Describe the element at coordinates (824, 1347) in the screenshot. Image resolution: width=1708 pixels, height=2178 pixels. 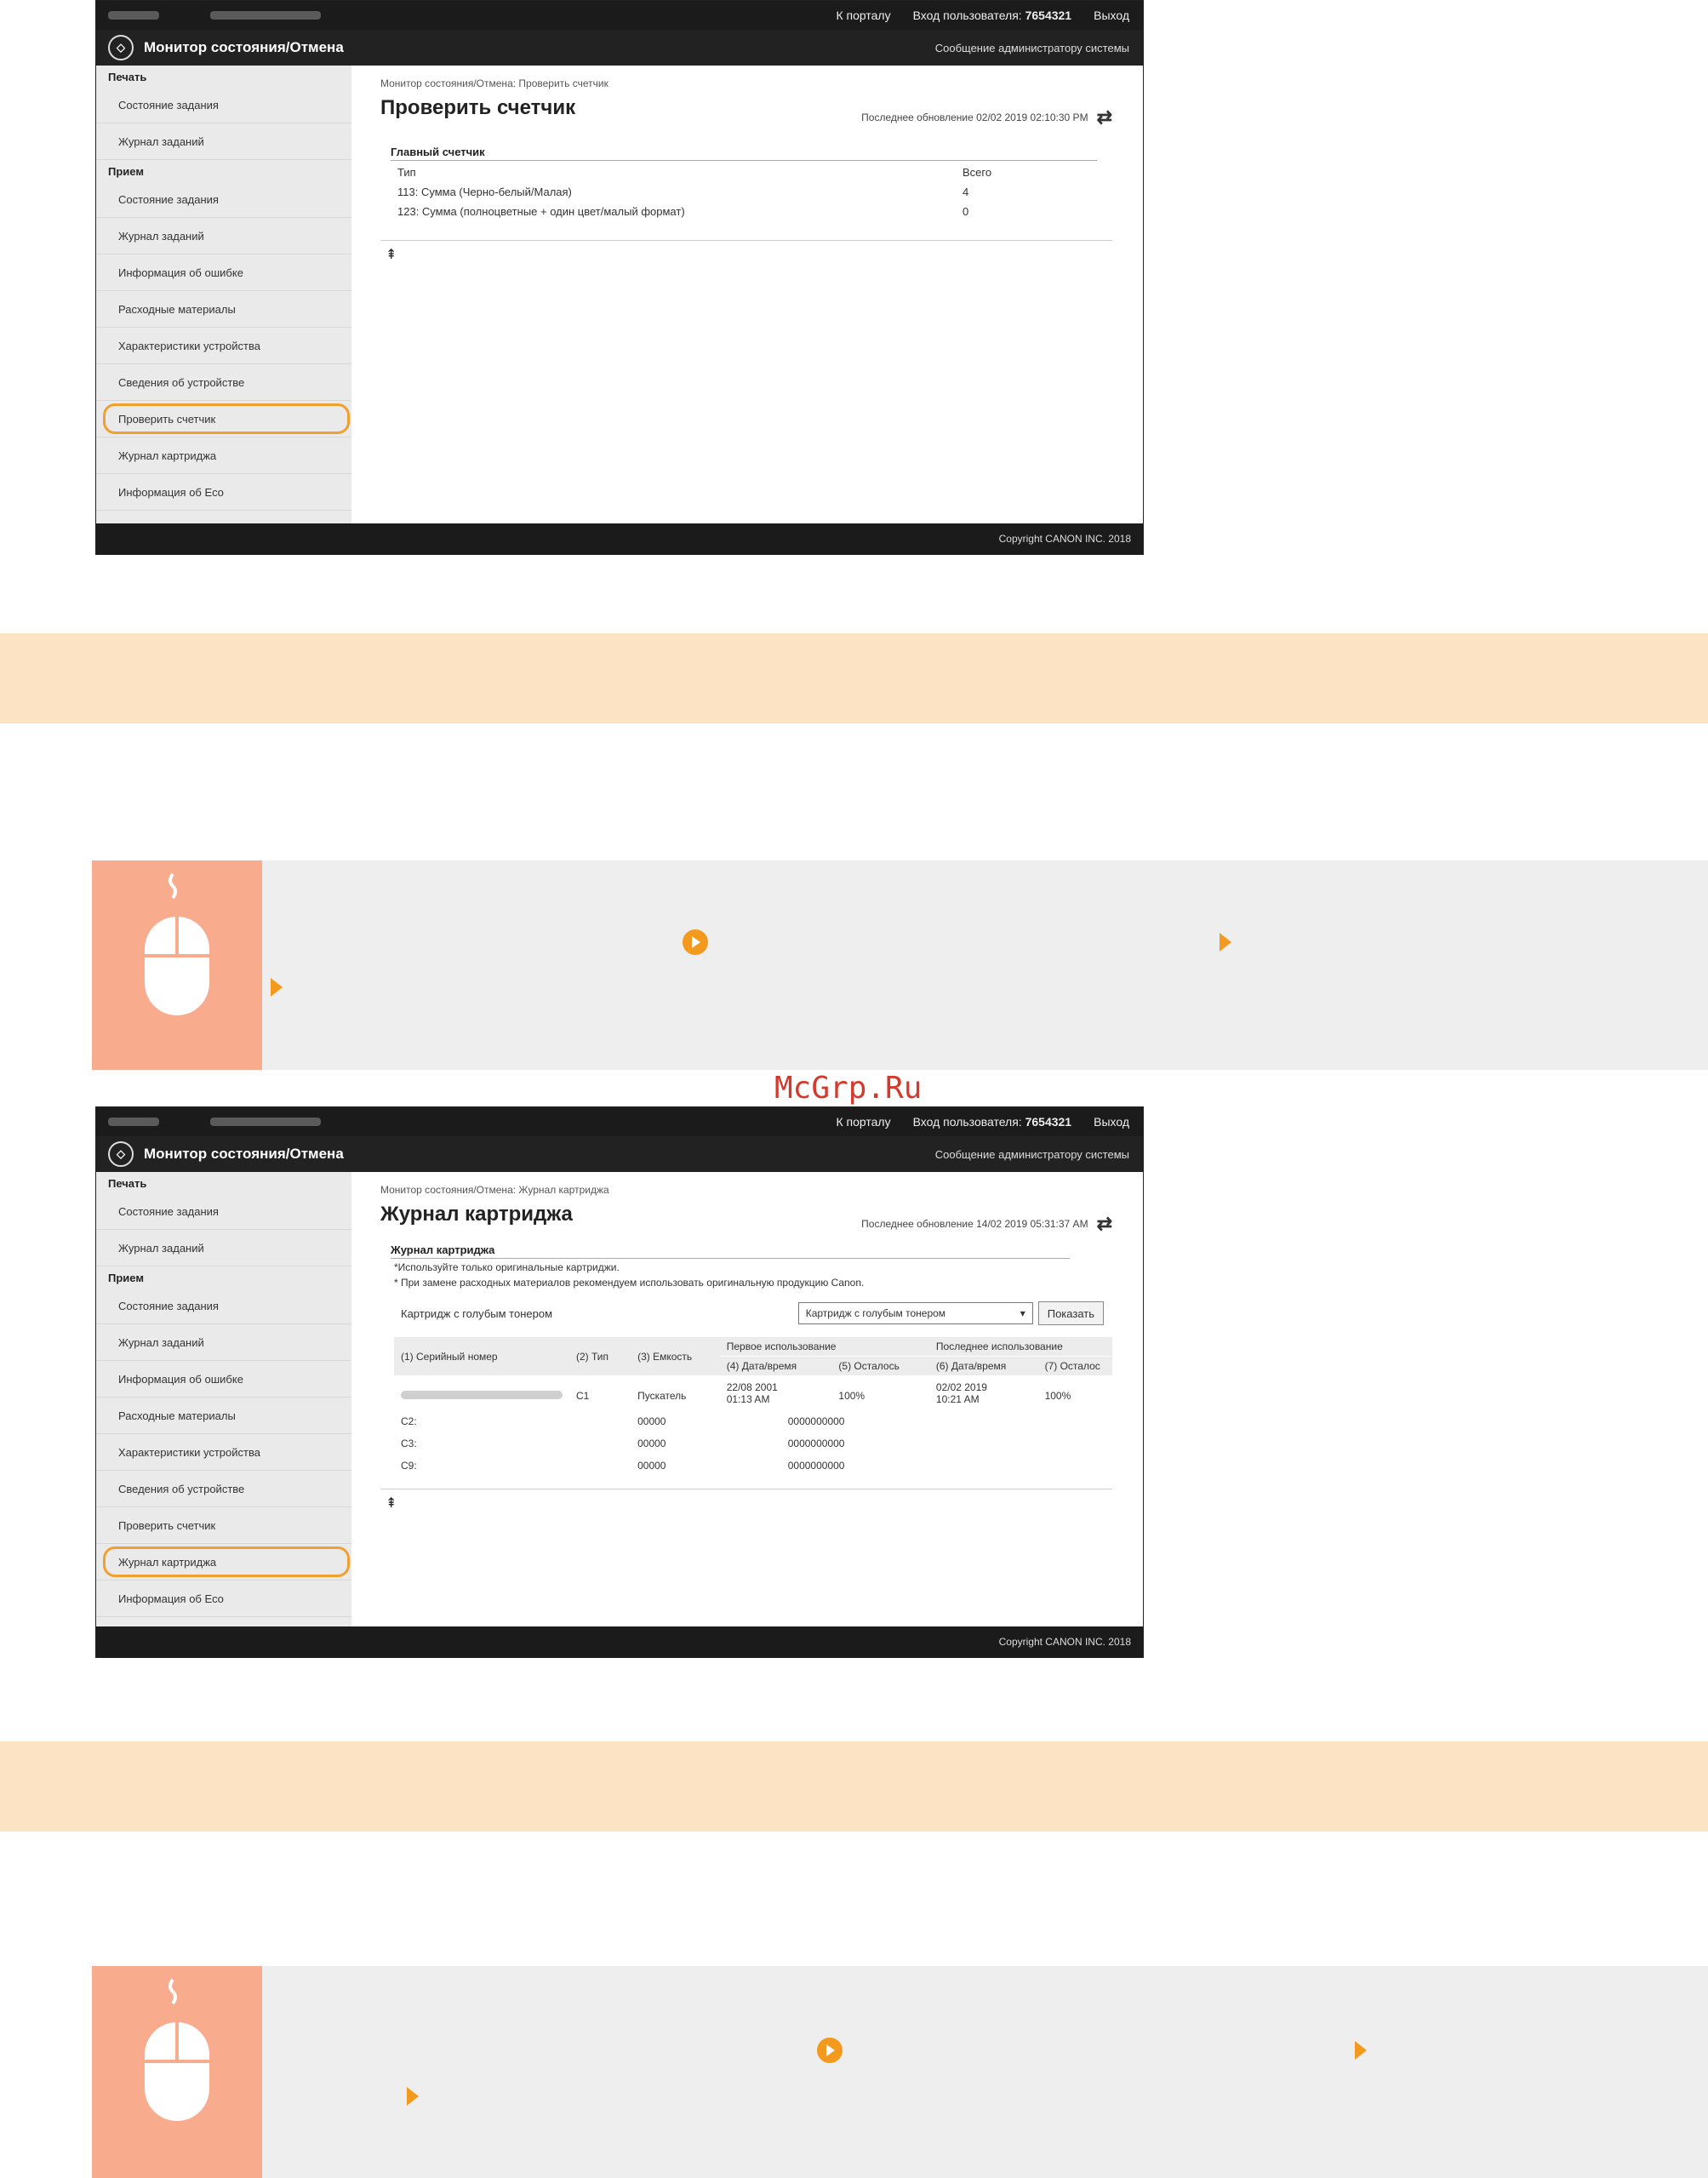
I see `col-group-first-use: Первое использование` at that location.